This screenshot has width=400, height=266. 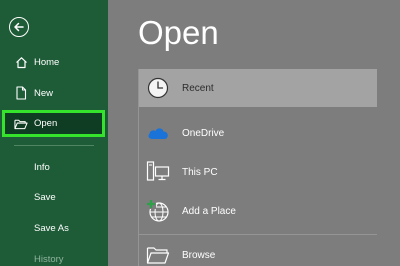 What do you see at coordinates (21, 62) in the screenshot?
I see `home-icon` at bounding box center [21, 62].